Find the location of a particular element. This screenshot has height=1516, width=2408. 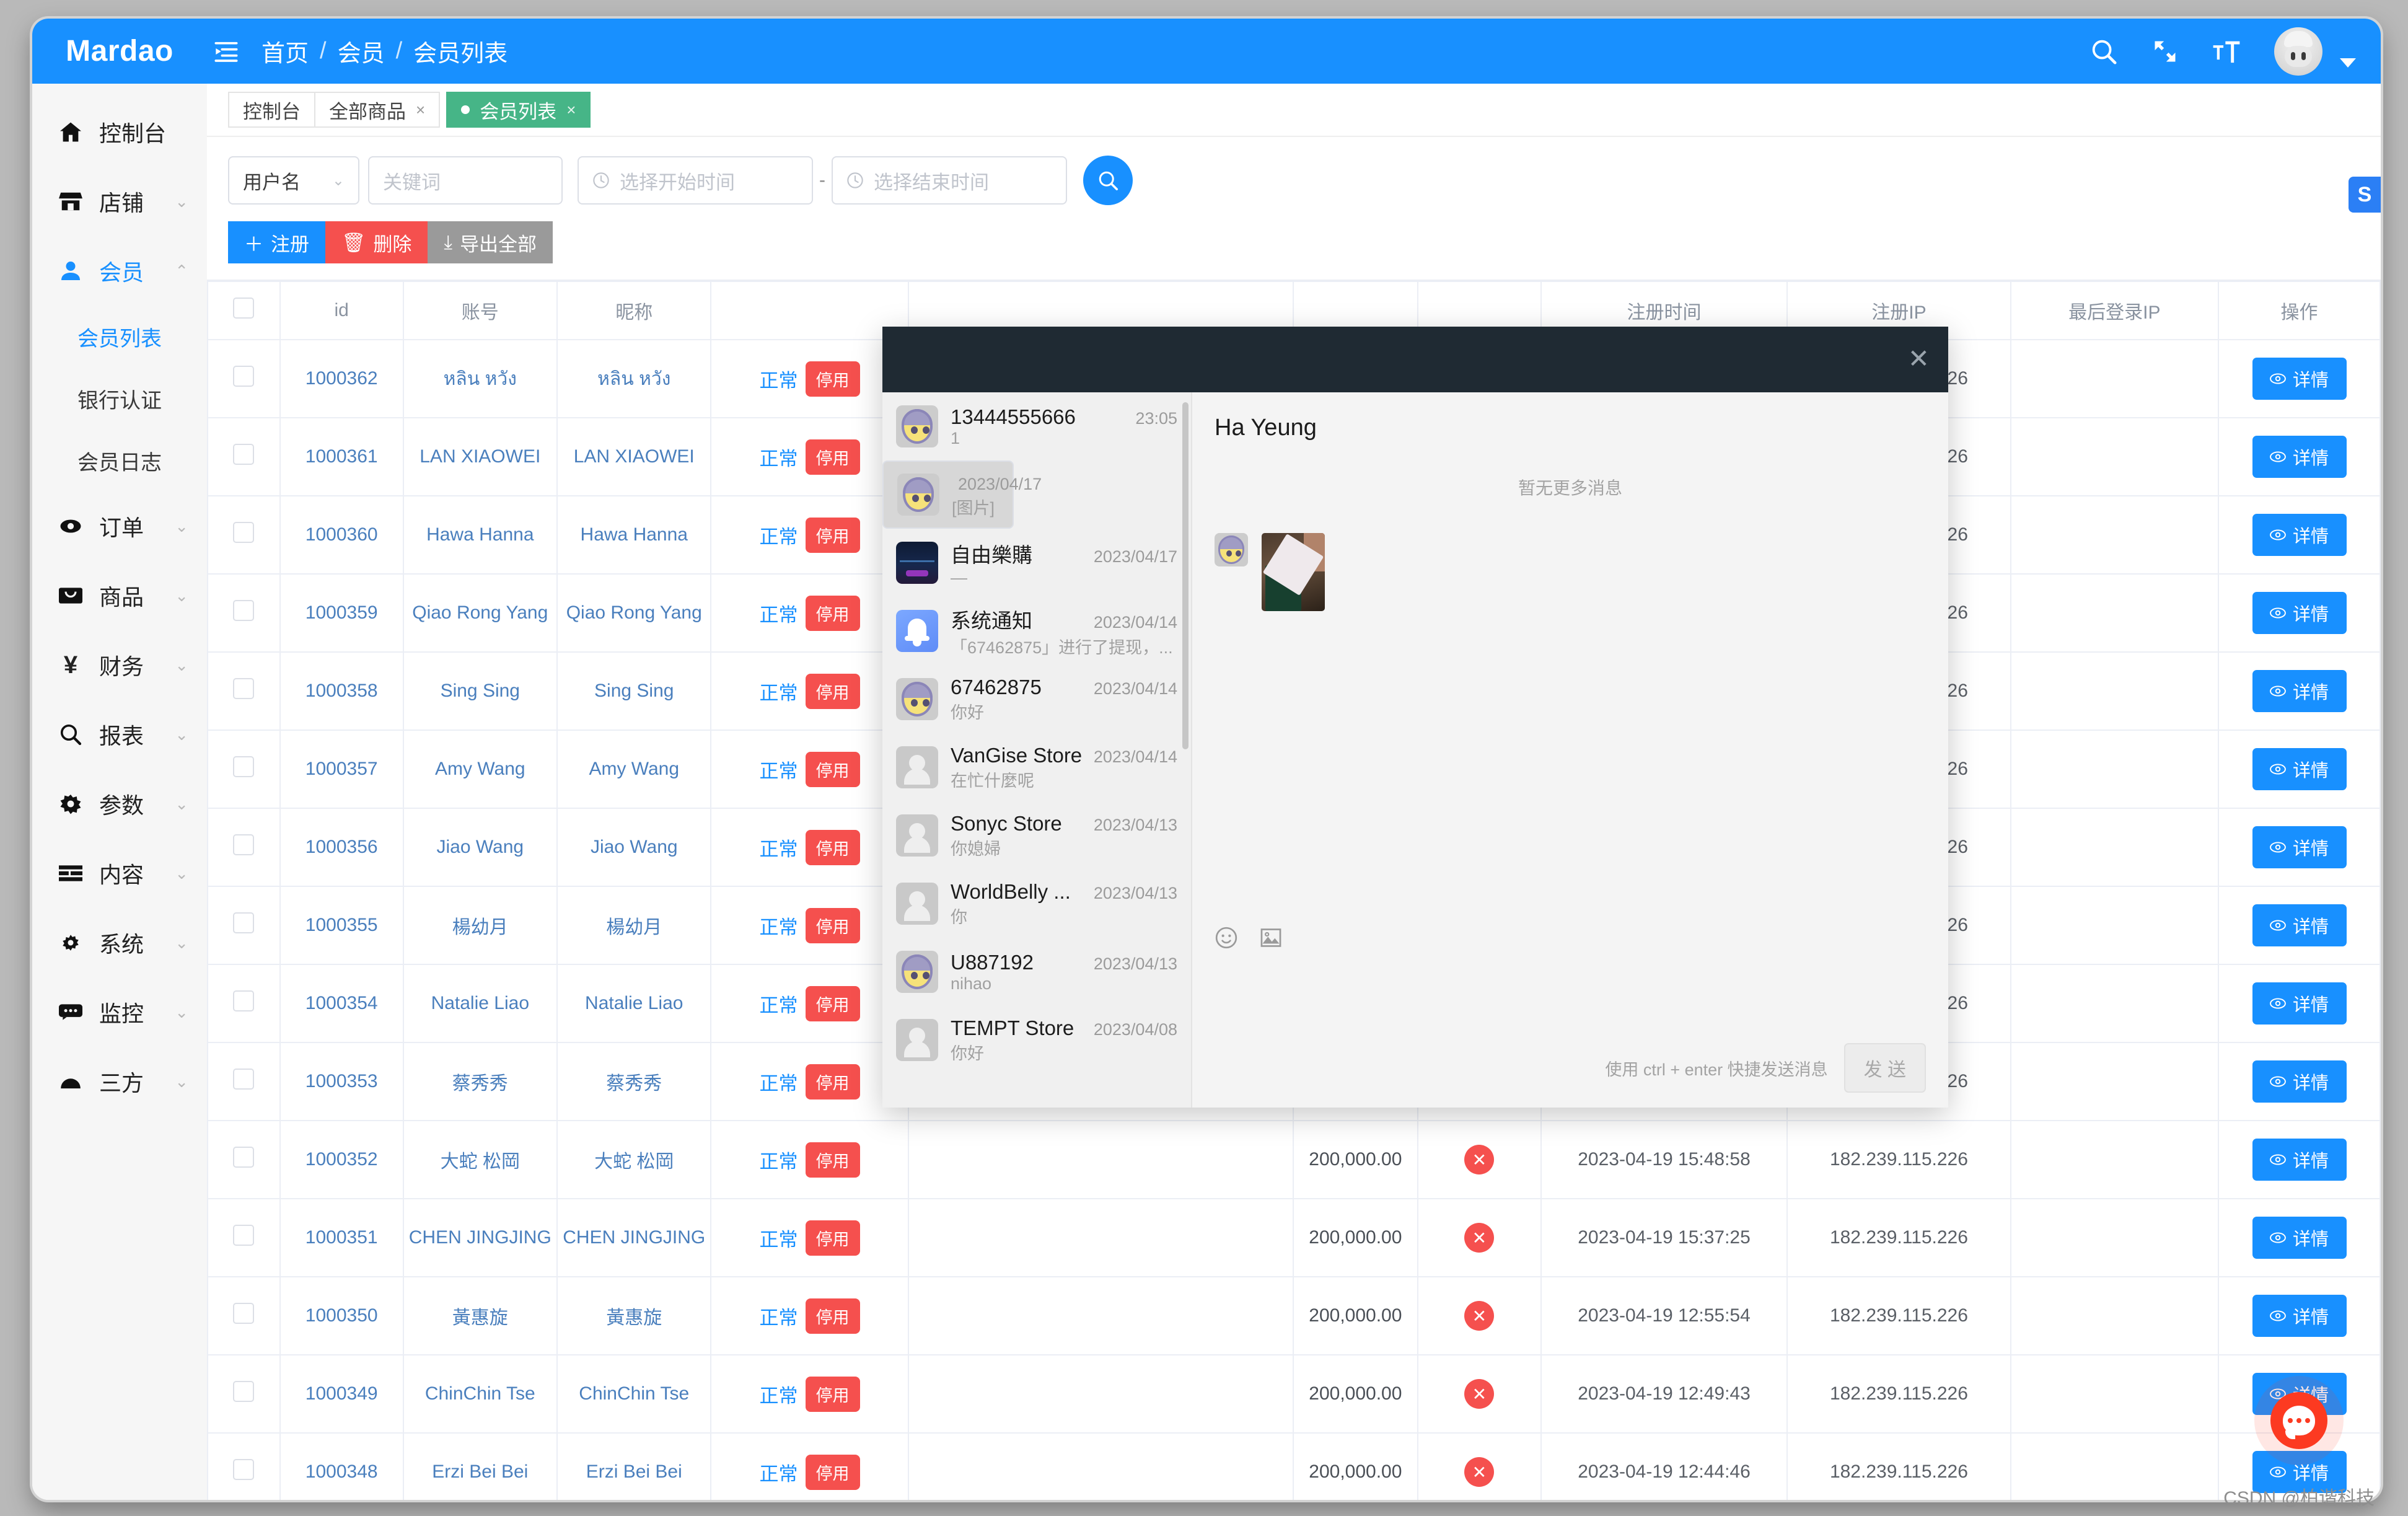

image-icon is located at coordinates (1271, 939).